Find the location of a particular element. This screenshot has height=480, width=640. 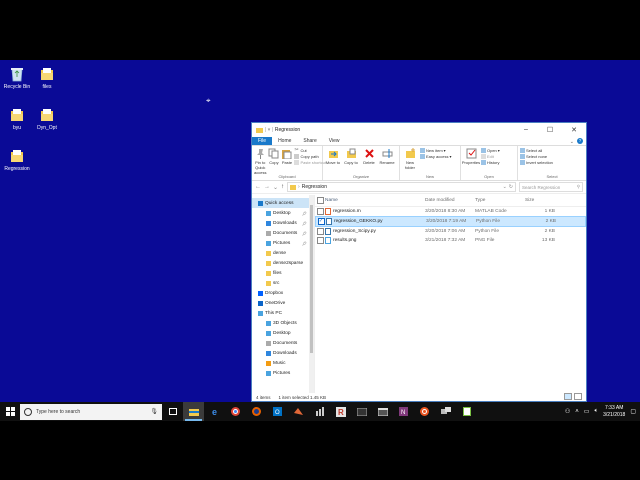

close-button: ✕ is located at coordinates (574, 129).